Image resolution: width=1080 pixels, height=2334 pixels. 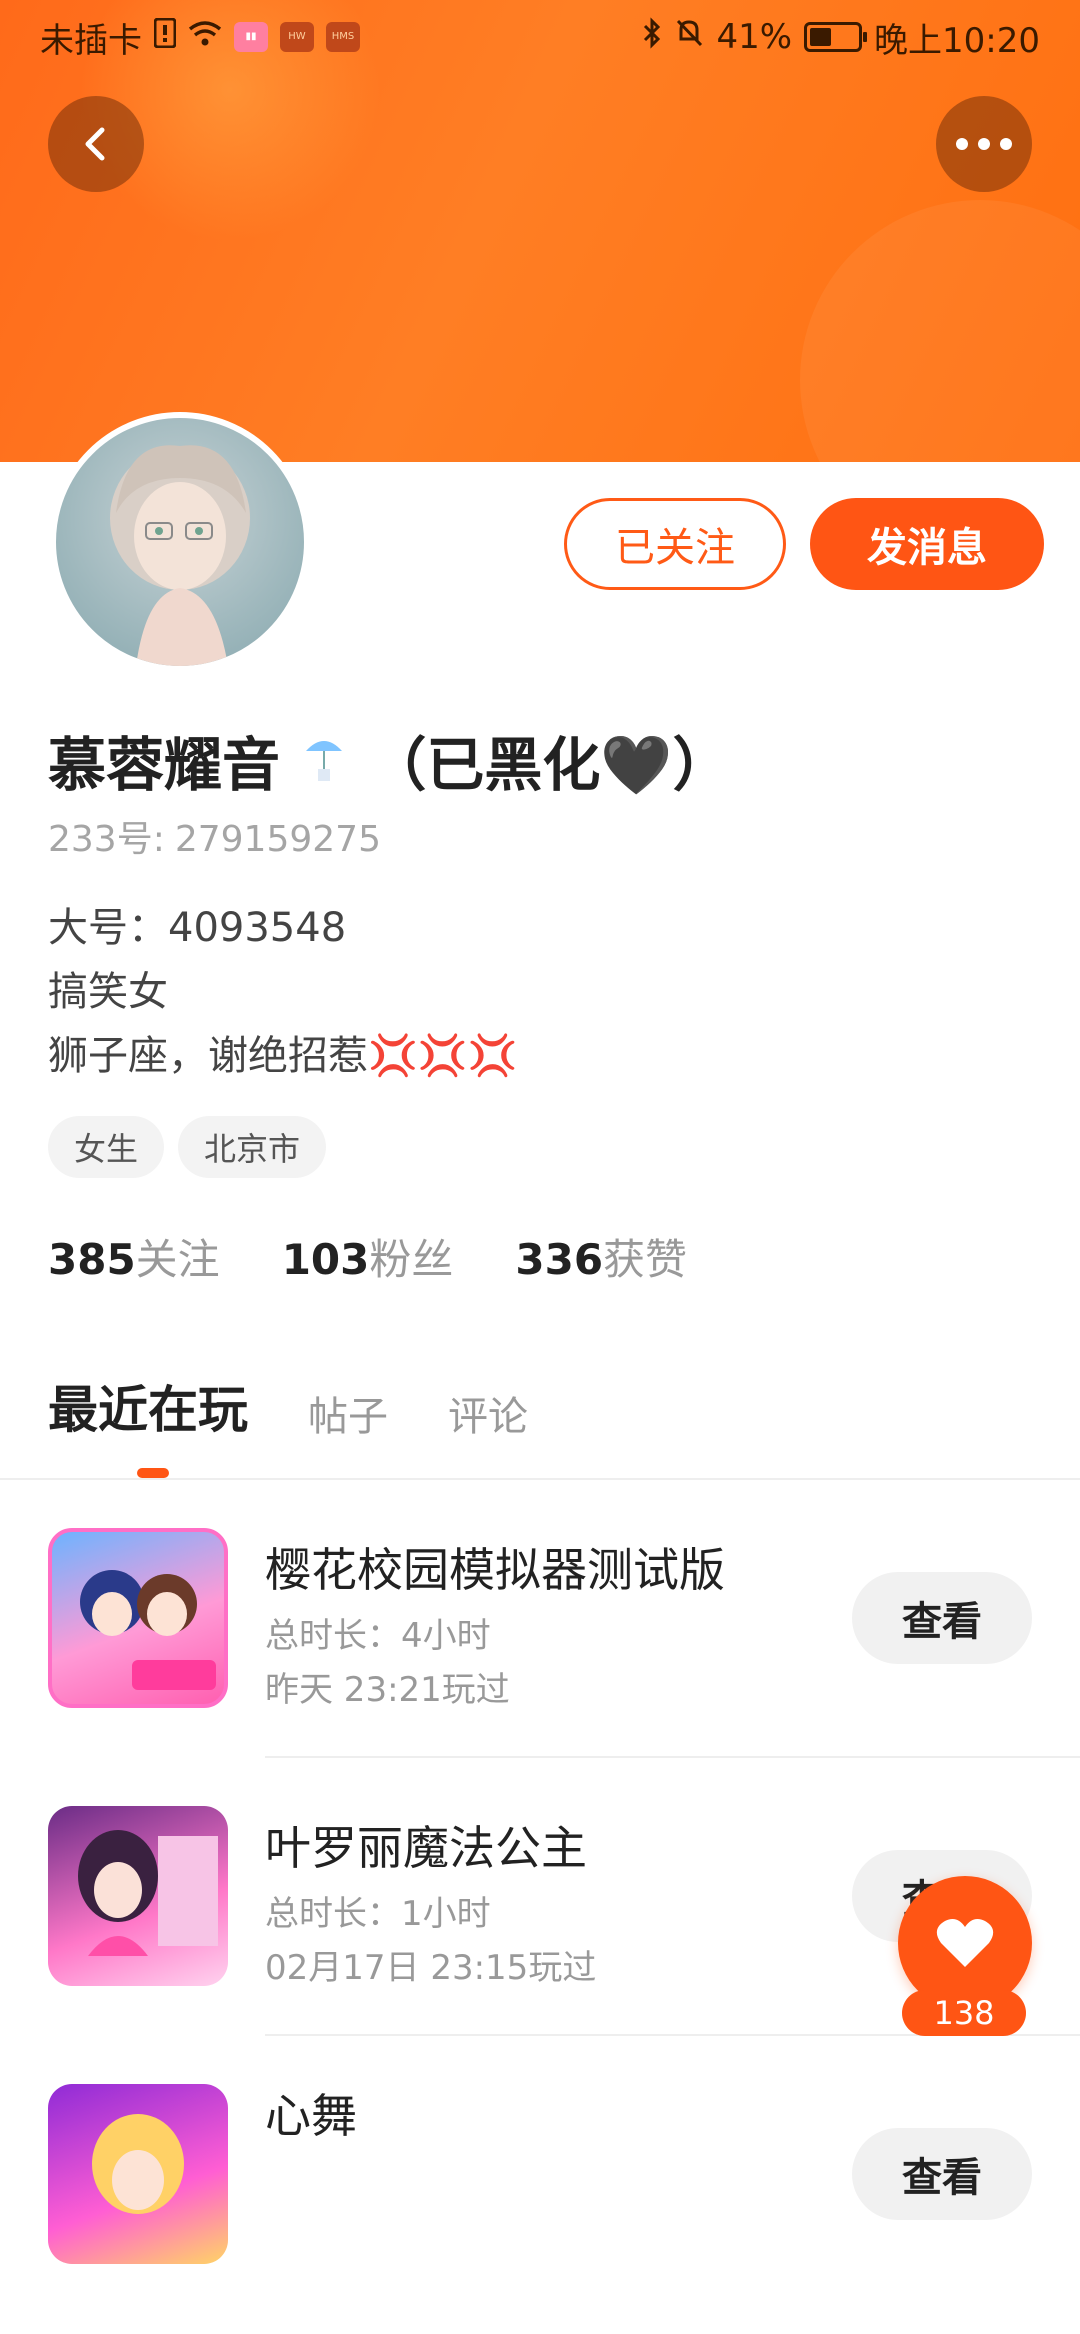 I want to click on status-right: 41% 晚上10:20, so click(x=841, y=37).